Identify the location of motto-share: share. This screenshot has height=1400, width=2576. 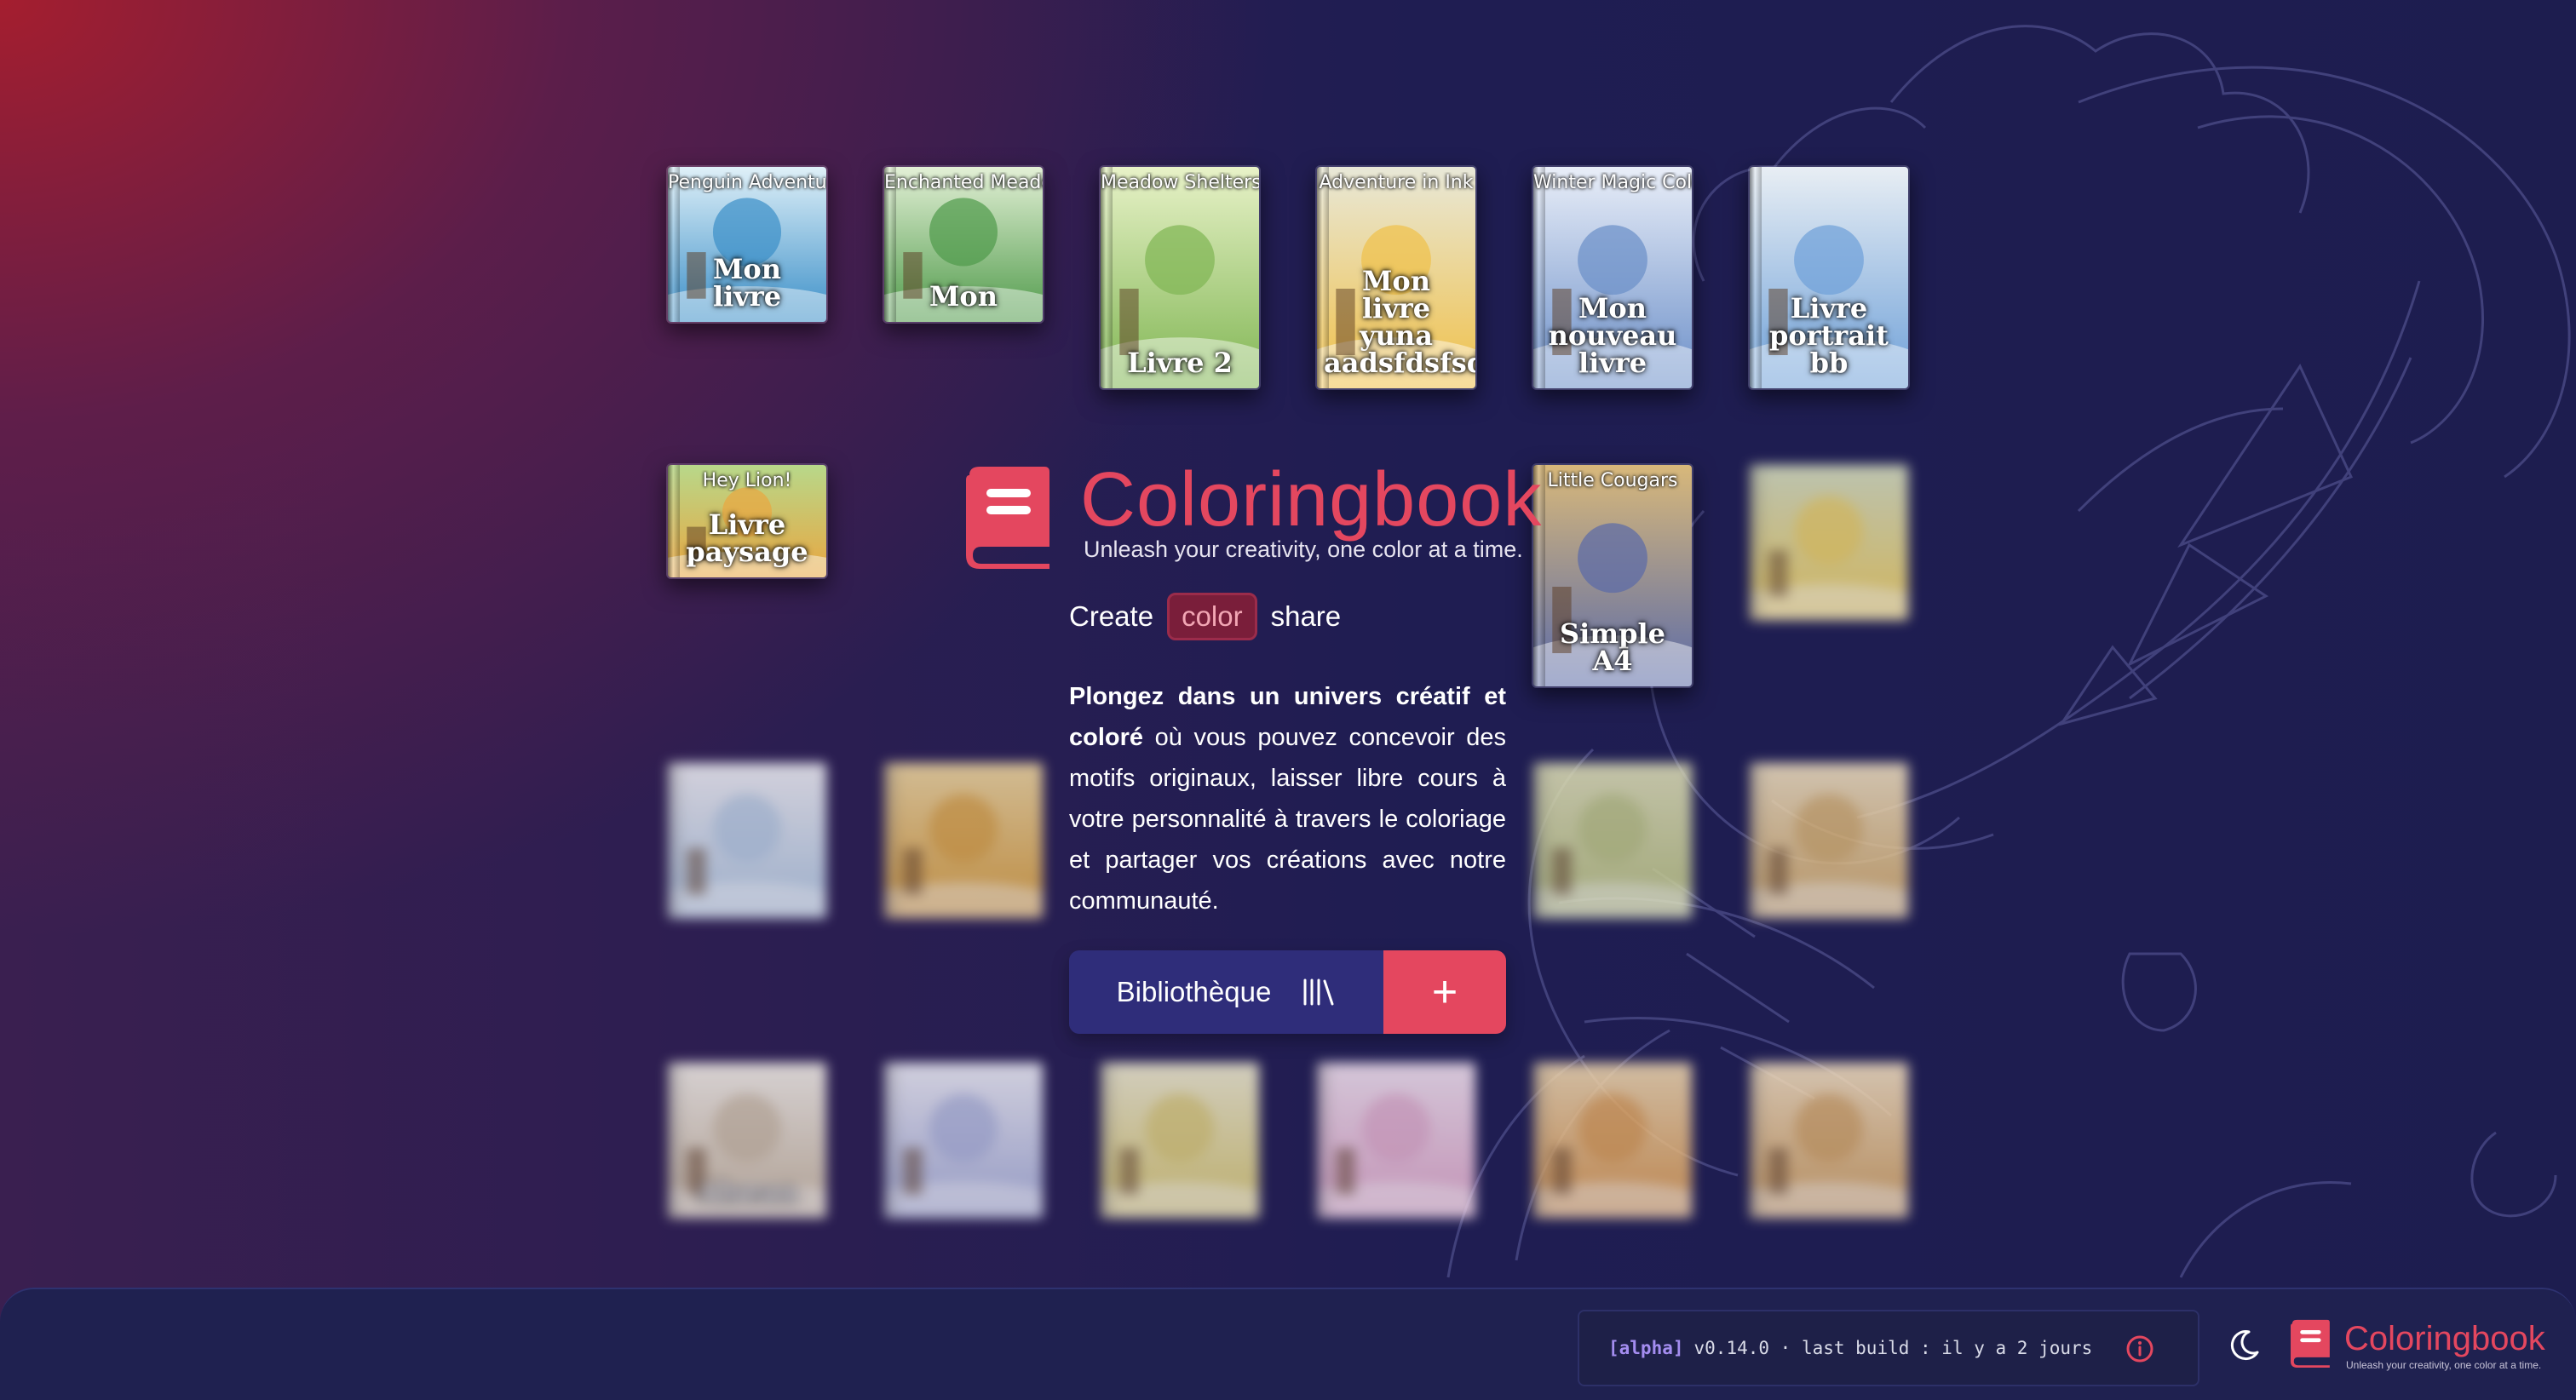
(1306, 616).